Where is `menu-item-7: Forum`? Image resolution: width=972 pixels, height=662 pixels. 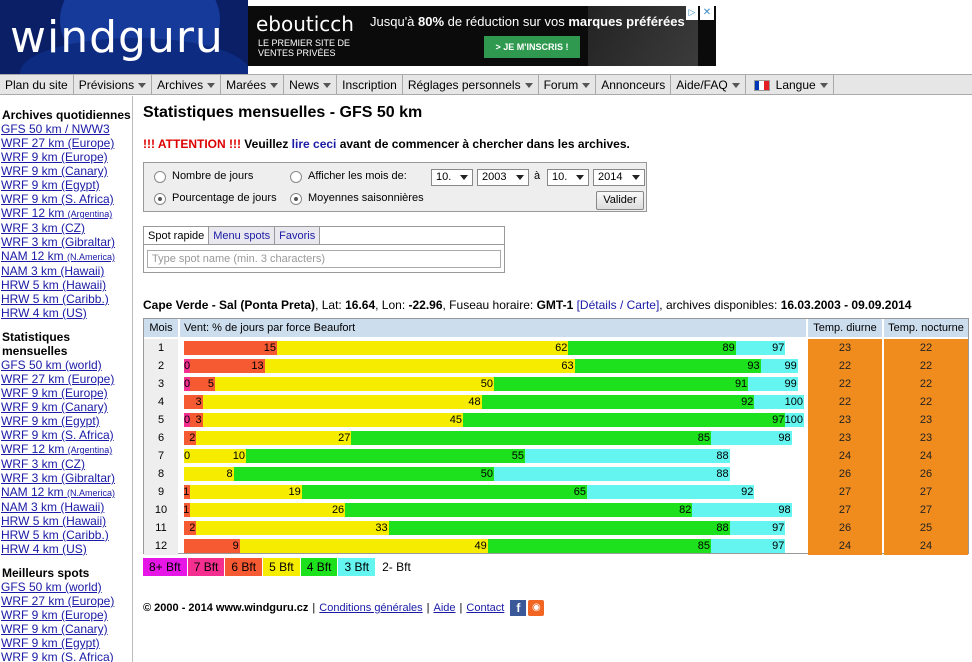 menu-item-7: Forum is located at coordinates (568, 85).